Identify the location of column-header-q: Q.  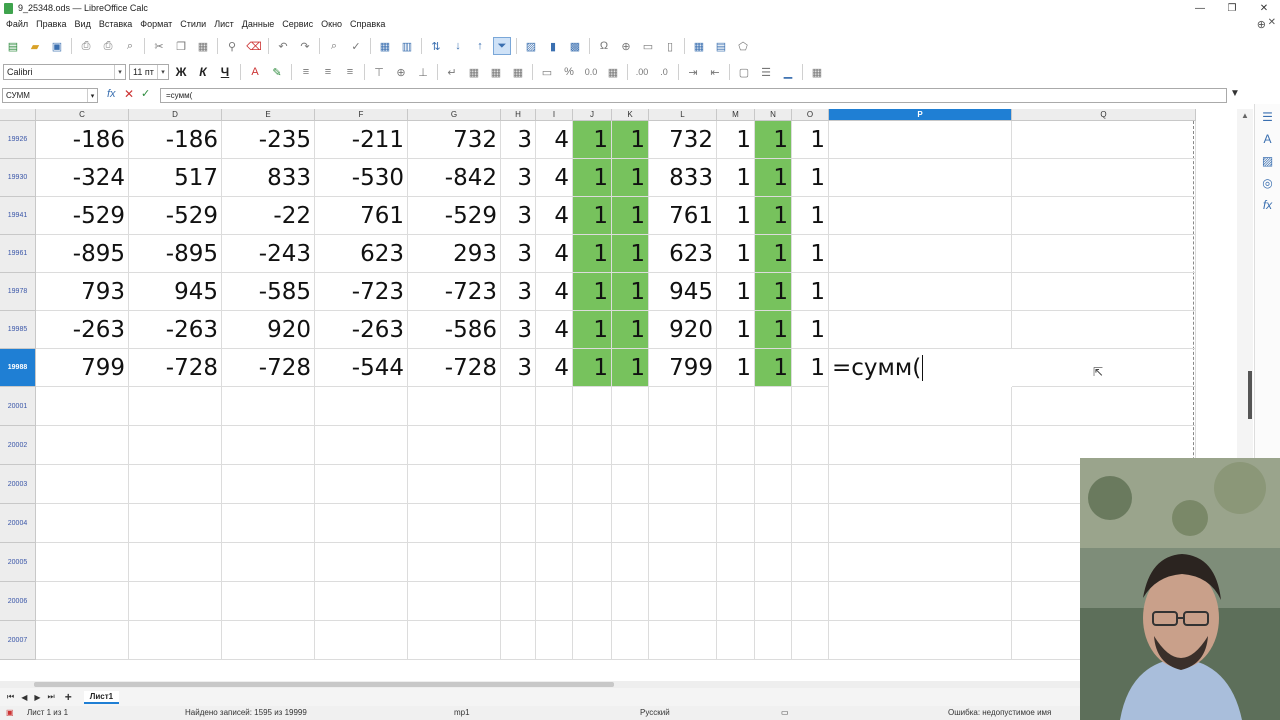
(1104, 115).